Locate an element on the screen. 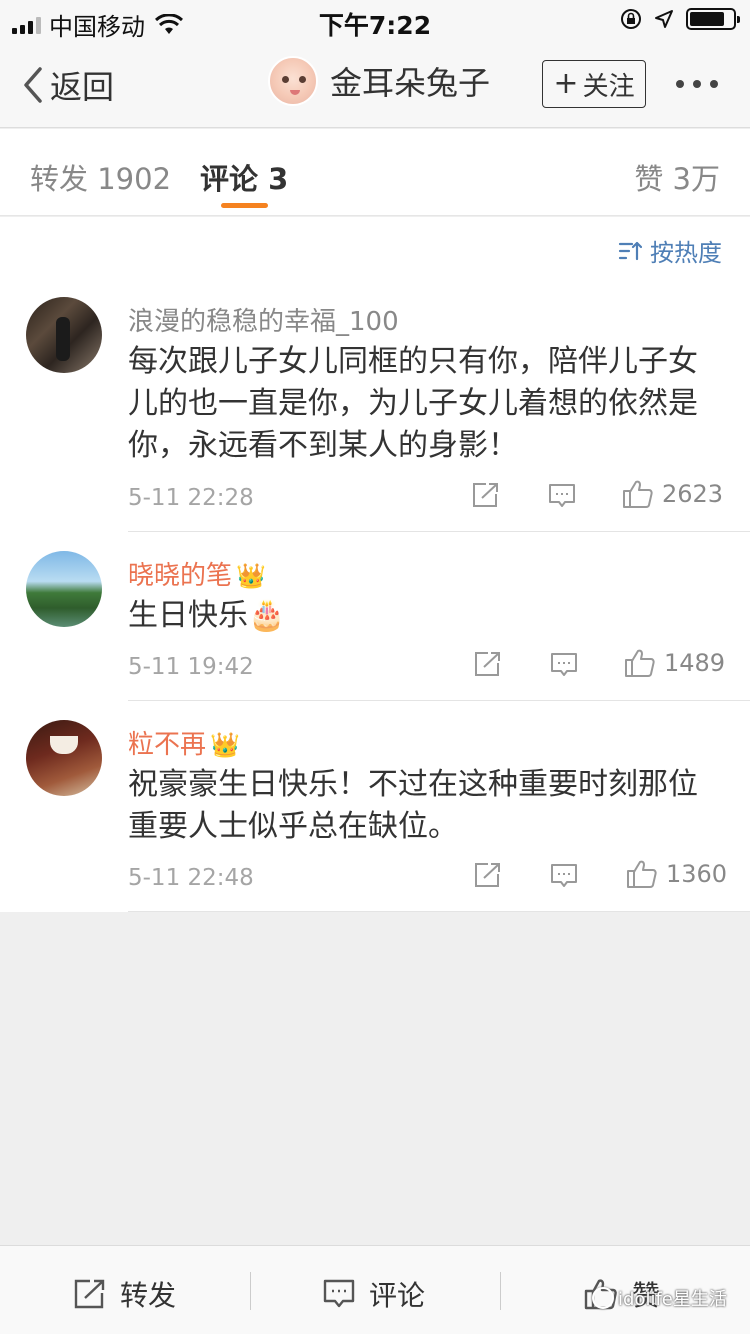 The width and height of the screenshot is (750, 1334). like-count: 1360 is located at coordinates (697, 874).